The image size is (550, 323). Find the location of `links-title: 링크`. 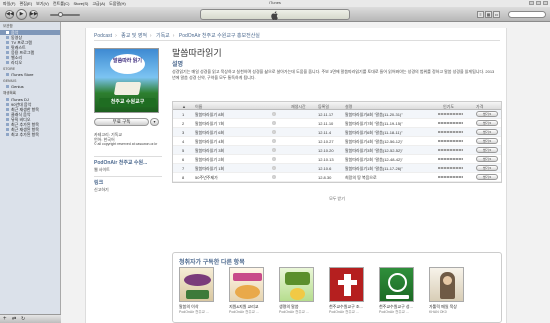

links-title: 링크 is located at coordinates (99, 183).